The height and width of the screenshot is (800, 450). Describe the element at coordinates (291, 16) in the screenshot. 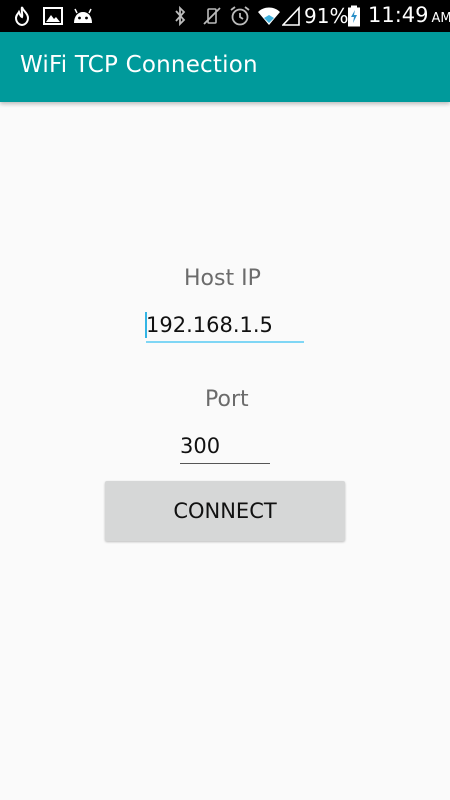

I see `signal-icon` at that location.